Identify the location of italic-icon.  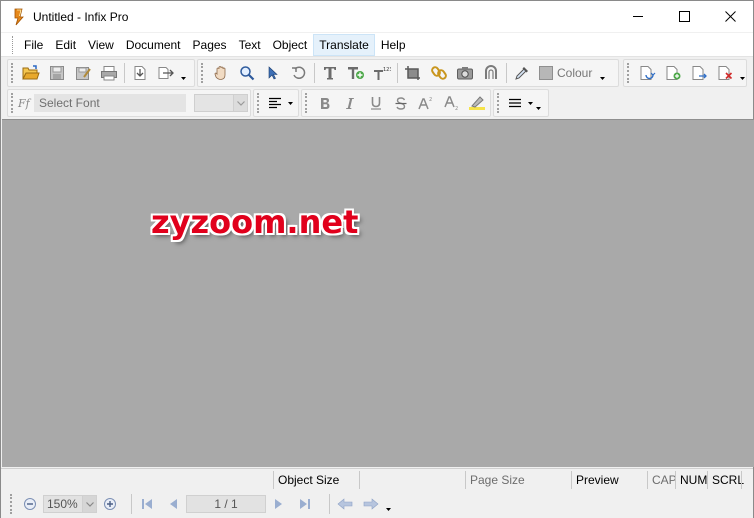
(350, 103).